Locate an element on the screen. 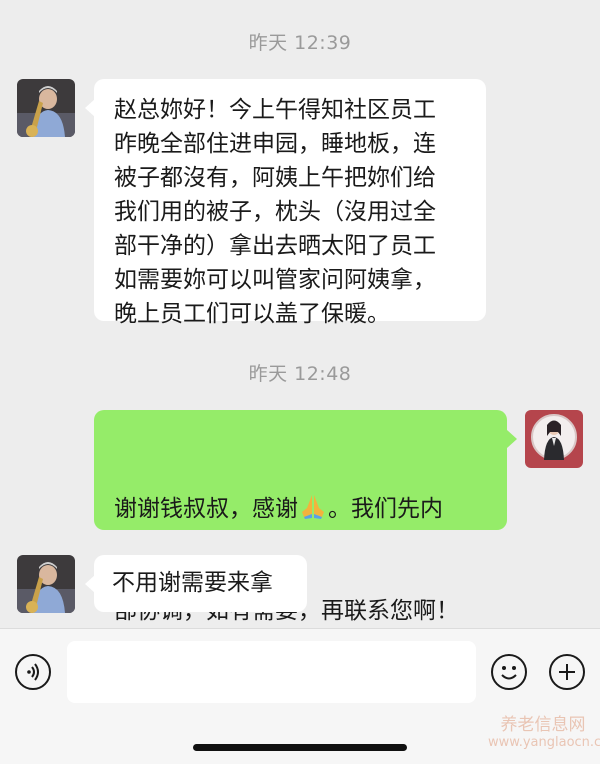  plus-icon is located at coordinates (567, 672).